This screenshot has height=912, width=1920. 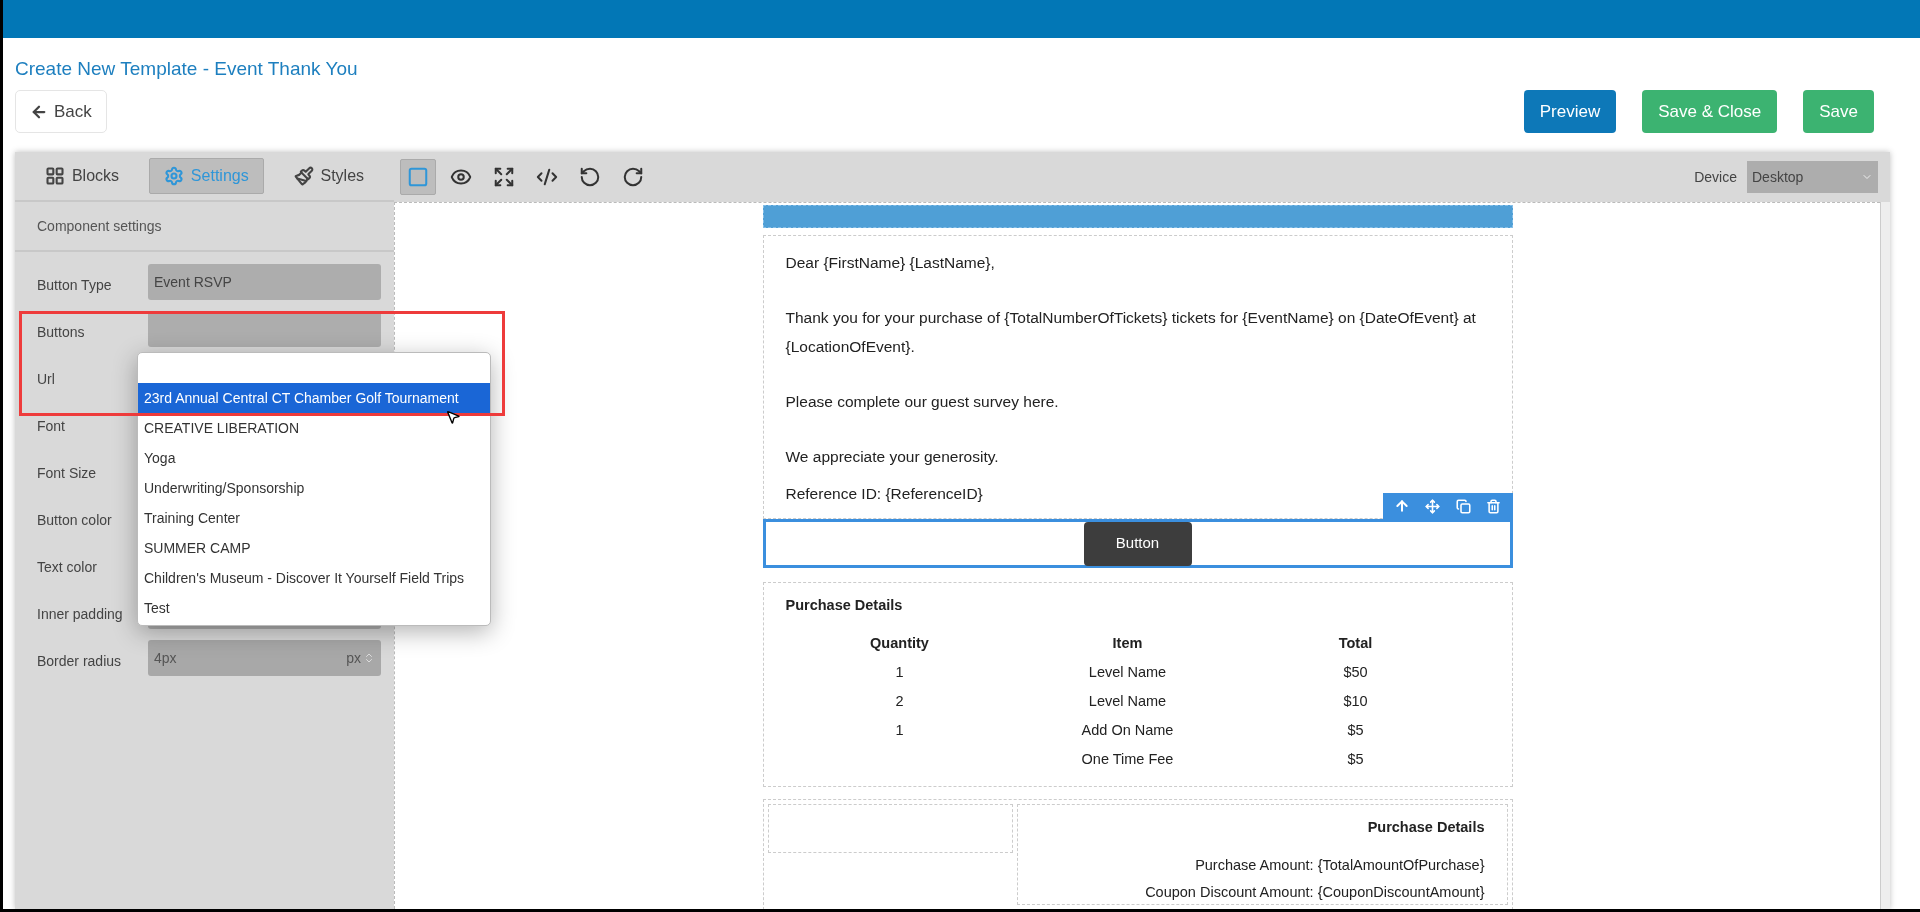 What do you see at coordinates (1339, 865) in the screenshot?
I see `summary-line: Purchase Amount: {TotalAmountOfPurchase}` at bounding box center [1339, 865].